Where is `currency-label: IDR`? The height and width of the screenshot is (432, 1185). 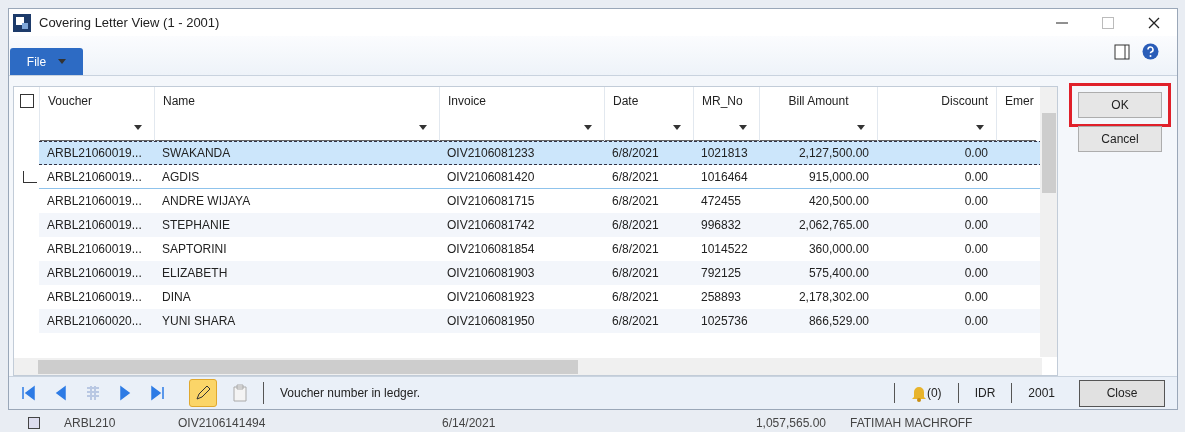 currency-label: IDR is located at coordinates (985, 393).